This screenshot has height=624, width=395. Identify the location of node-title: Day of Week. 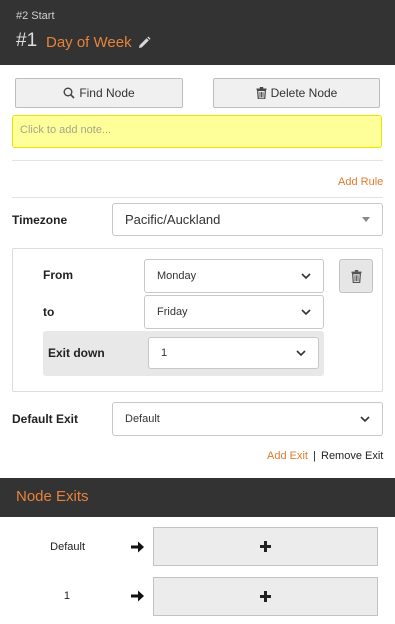
(89, 42).